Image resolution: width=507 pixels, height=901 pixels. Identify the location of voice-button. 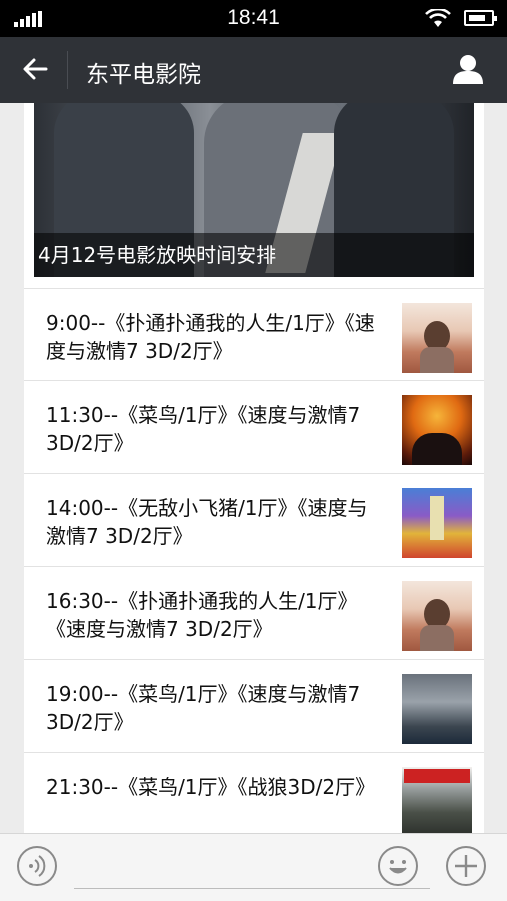
(37, 866).